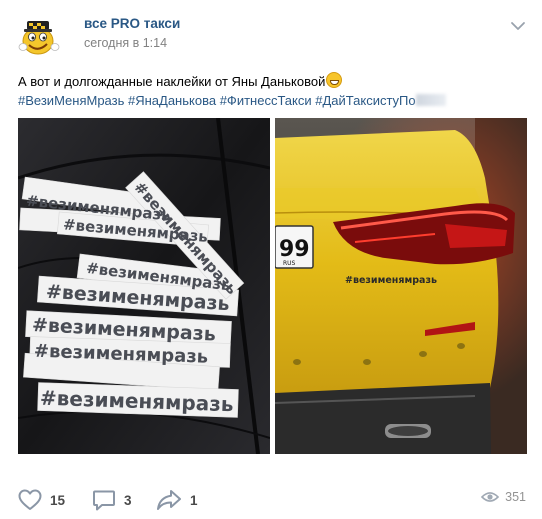 This screenshot has height=519, width=542. What do you see at coordinates (125, 43) in the screenshot?
I see `post-time: сегодня в 1:14` at bounding box center [125, 43].